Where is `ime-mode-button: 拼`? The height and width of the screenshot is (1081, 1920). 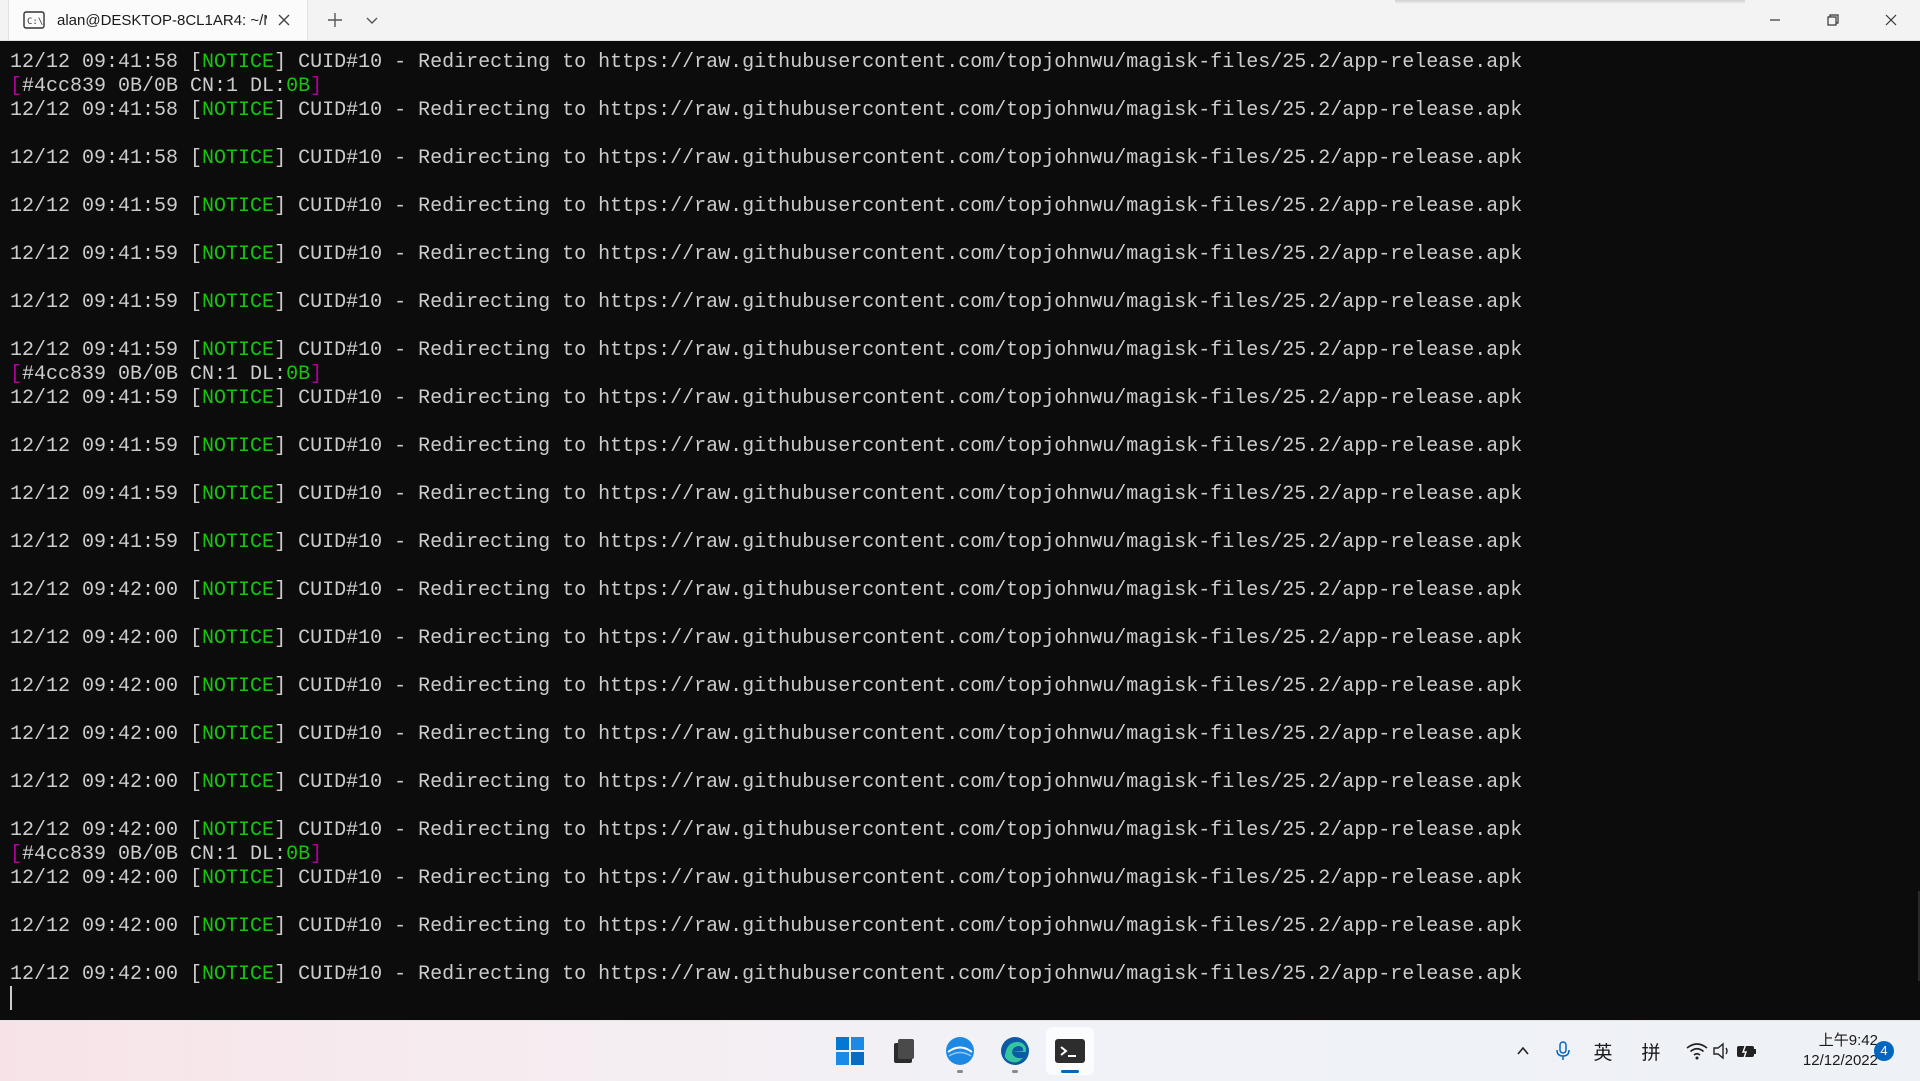 ime-mode-button: 拼 is located at coordinates (1651, 1051).